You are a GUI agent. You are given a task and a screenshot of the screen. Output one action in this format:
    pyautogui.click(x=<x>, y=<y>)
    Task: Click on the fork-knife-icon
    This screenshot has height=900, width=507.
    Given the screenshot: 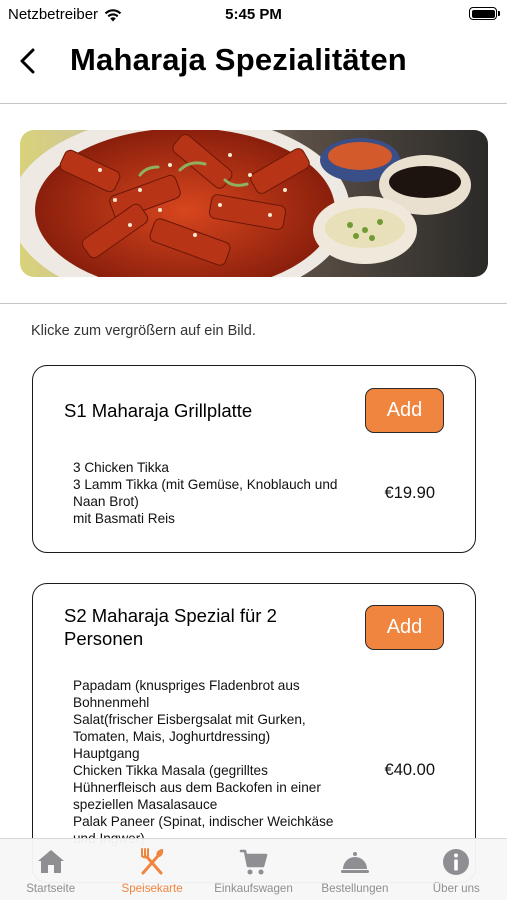 What is the action you would take?
    pyautogui.click(x=152, y=861)
    